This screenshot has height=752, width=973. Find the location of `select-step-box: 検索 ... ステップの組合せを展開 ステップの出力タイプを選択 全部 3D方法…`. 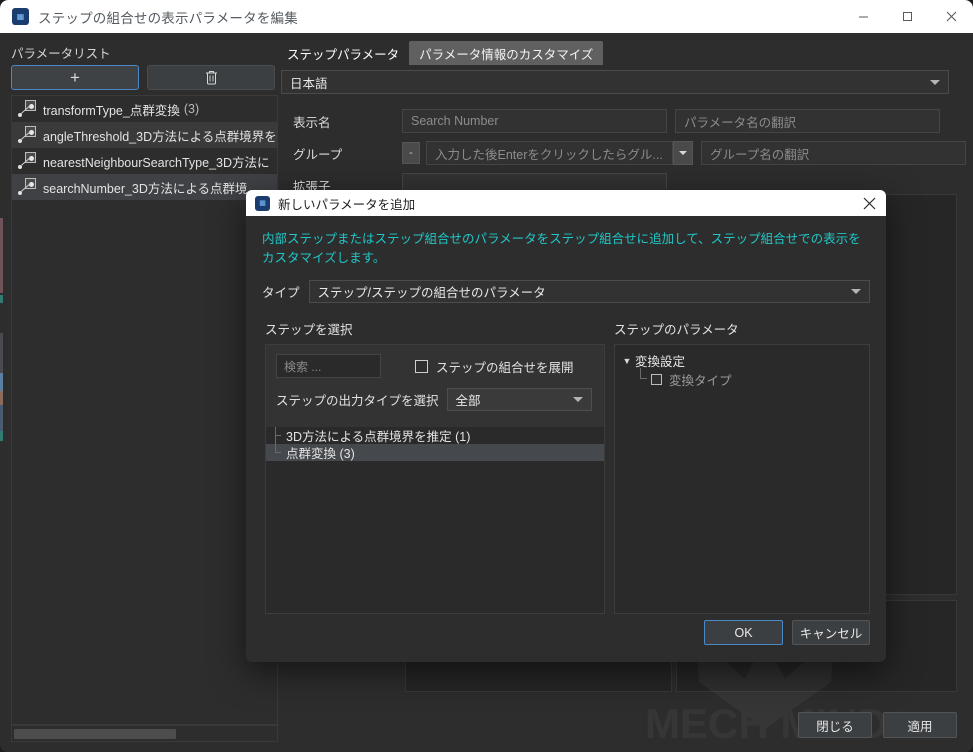

select-step-box: 検索 ... ステップの組合せを展開 ステップの出力タイプを選択 全部 3D方法… is located at coordinates (435, 479).